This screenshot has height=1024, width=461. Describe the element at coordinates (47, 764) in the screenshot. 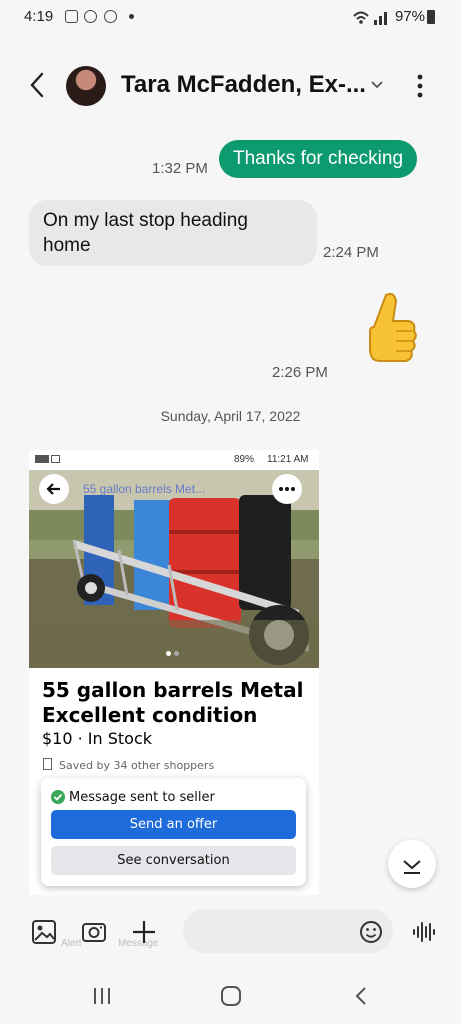

I see `bookmark-icon` at that location.